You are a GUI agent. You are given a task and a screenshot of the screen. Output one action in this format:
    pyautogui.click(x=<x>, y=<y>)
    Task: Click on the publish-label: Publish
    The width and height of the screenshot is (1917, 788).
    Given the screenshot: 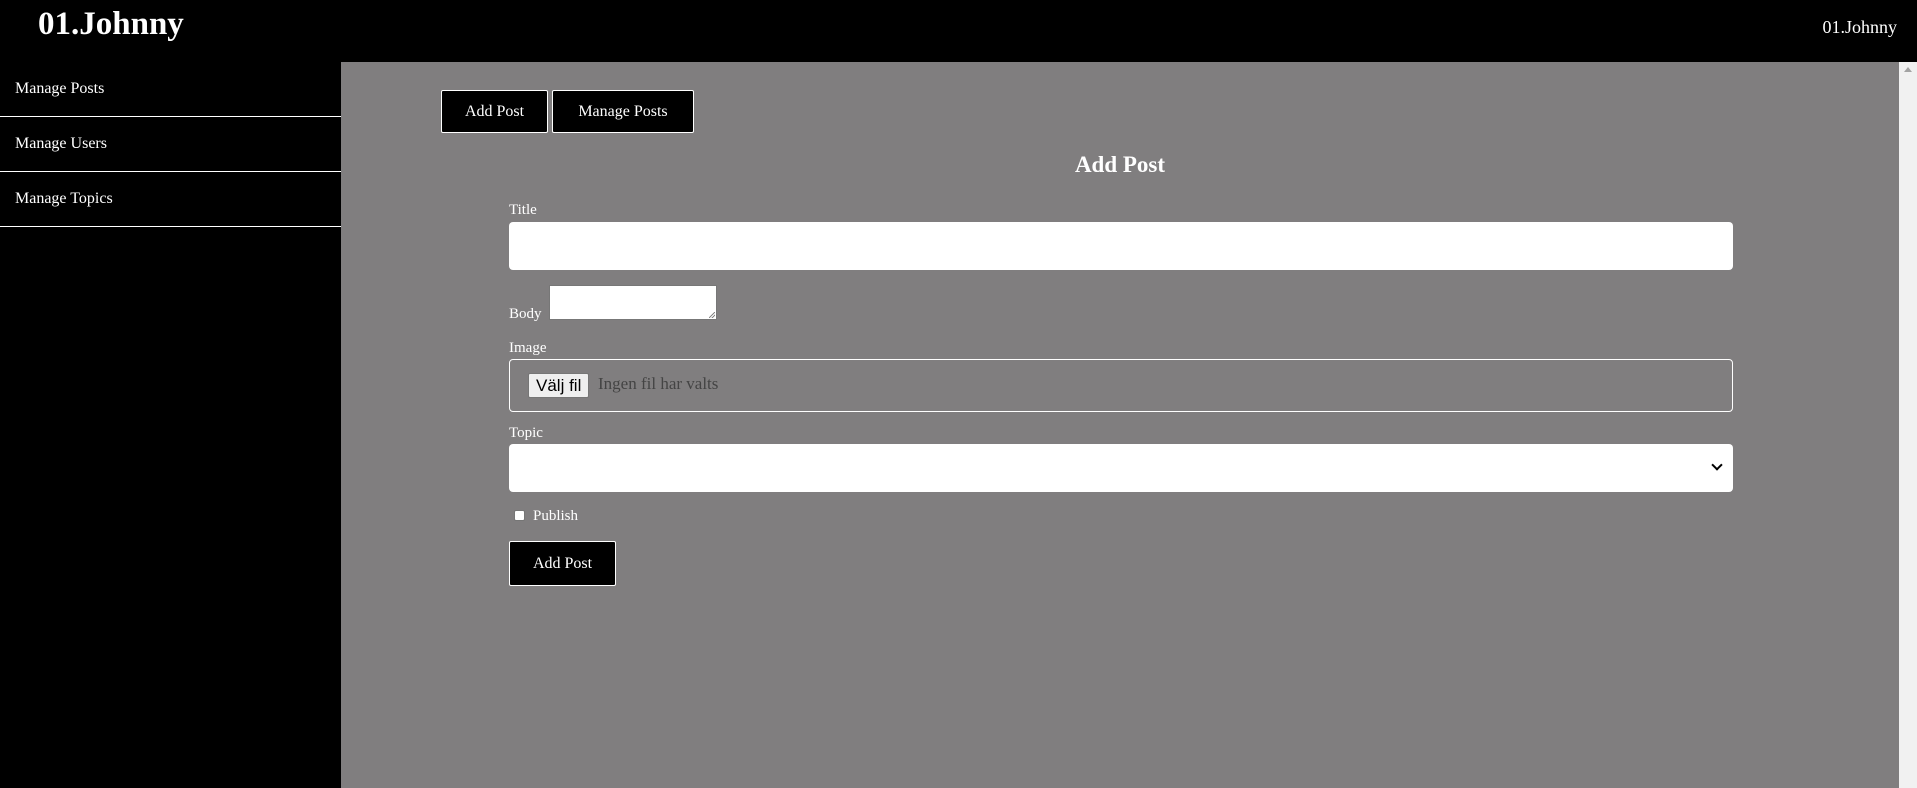 What is the action you would take?
    pyautogui.click(x=555, y=516)
    